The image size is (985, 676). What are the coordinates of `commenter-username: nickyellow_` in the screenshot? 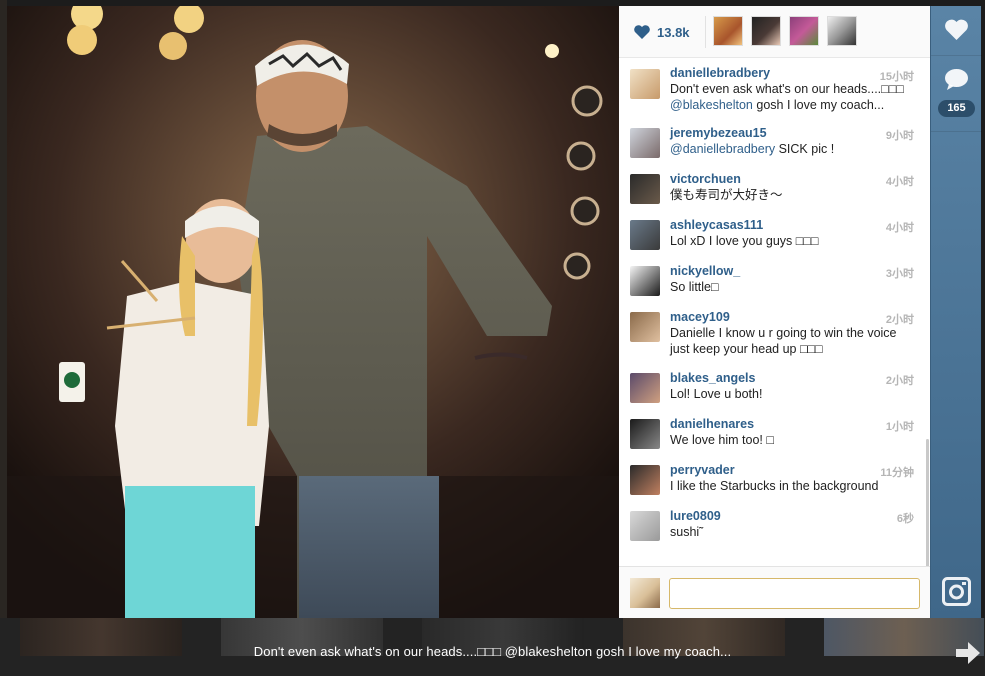 It's located at (793, 271).